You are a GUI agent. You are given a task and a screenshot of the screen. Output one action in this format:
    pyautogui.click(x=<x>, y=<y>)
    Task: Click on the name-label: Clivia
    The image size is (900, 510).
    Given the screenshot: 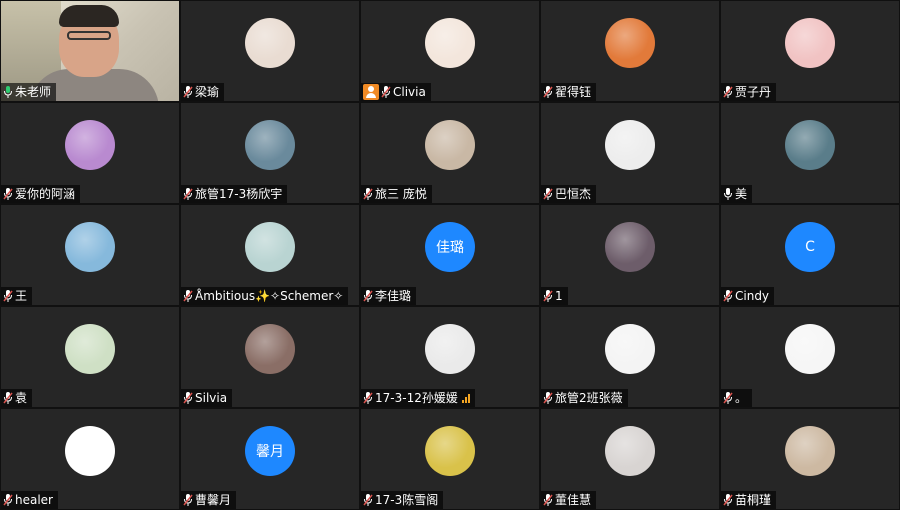 What is the action you would take?
    pyautogui.click(x=396, y=92)
    